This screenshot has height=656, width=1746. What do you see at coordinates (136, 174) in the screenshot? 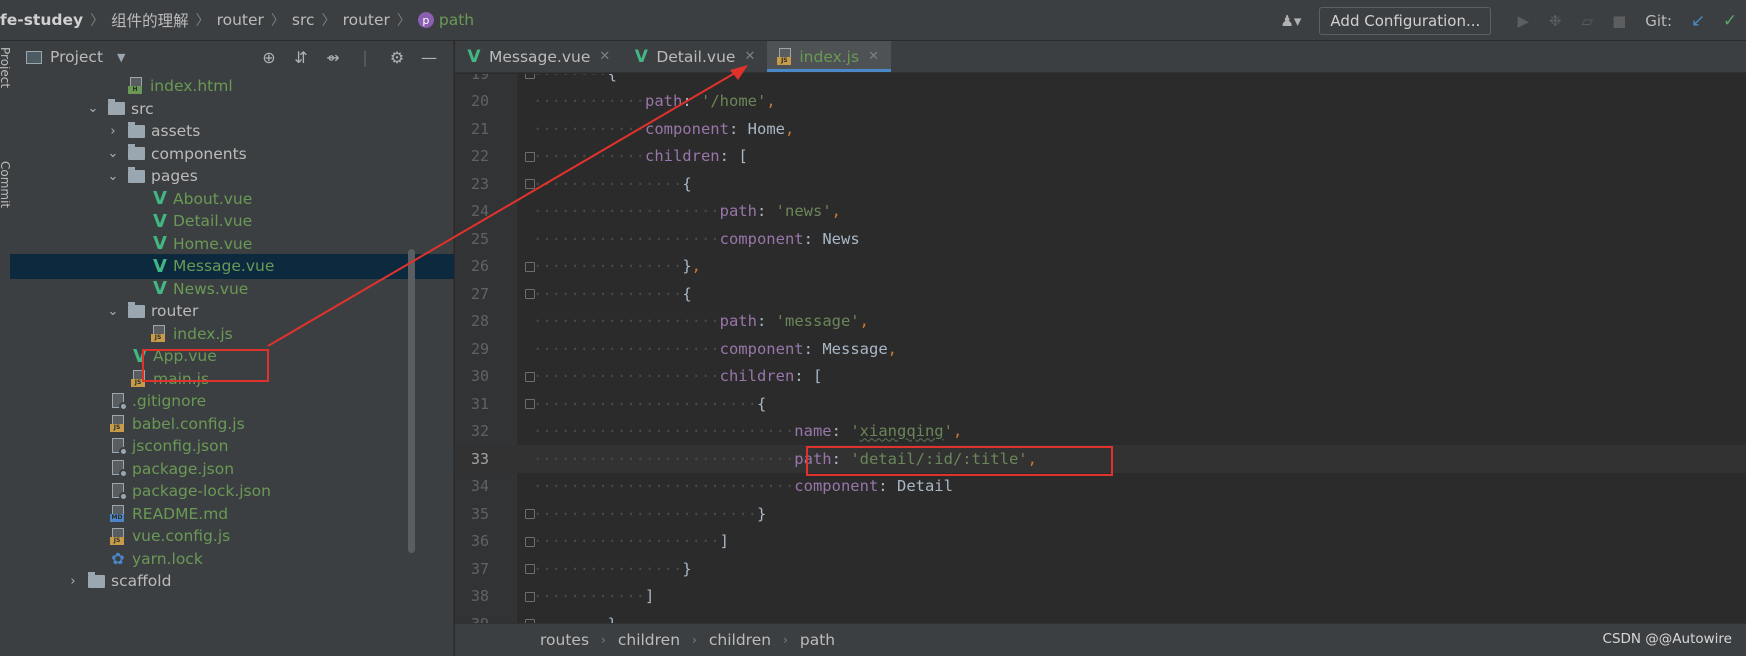
I see `folder-icon` at bounding box center [136, 174].